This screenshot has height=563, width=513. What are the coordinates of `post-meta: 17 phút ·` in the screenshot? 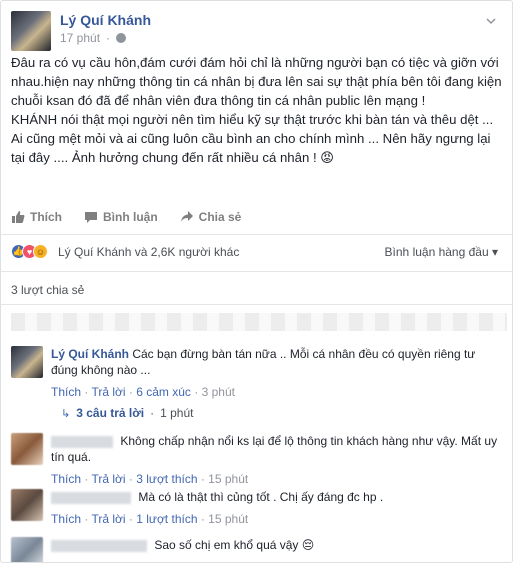 It's located at (93, 38).